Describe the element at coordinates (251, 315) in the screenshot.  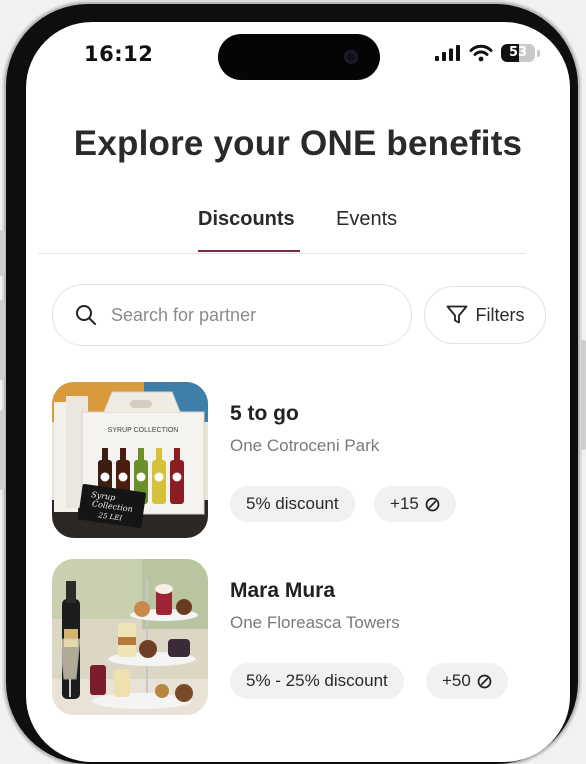
I see `search-input` at that location.